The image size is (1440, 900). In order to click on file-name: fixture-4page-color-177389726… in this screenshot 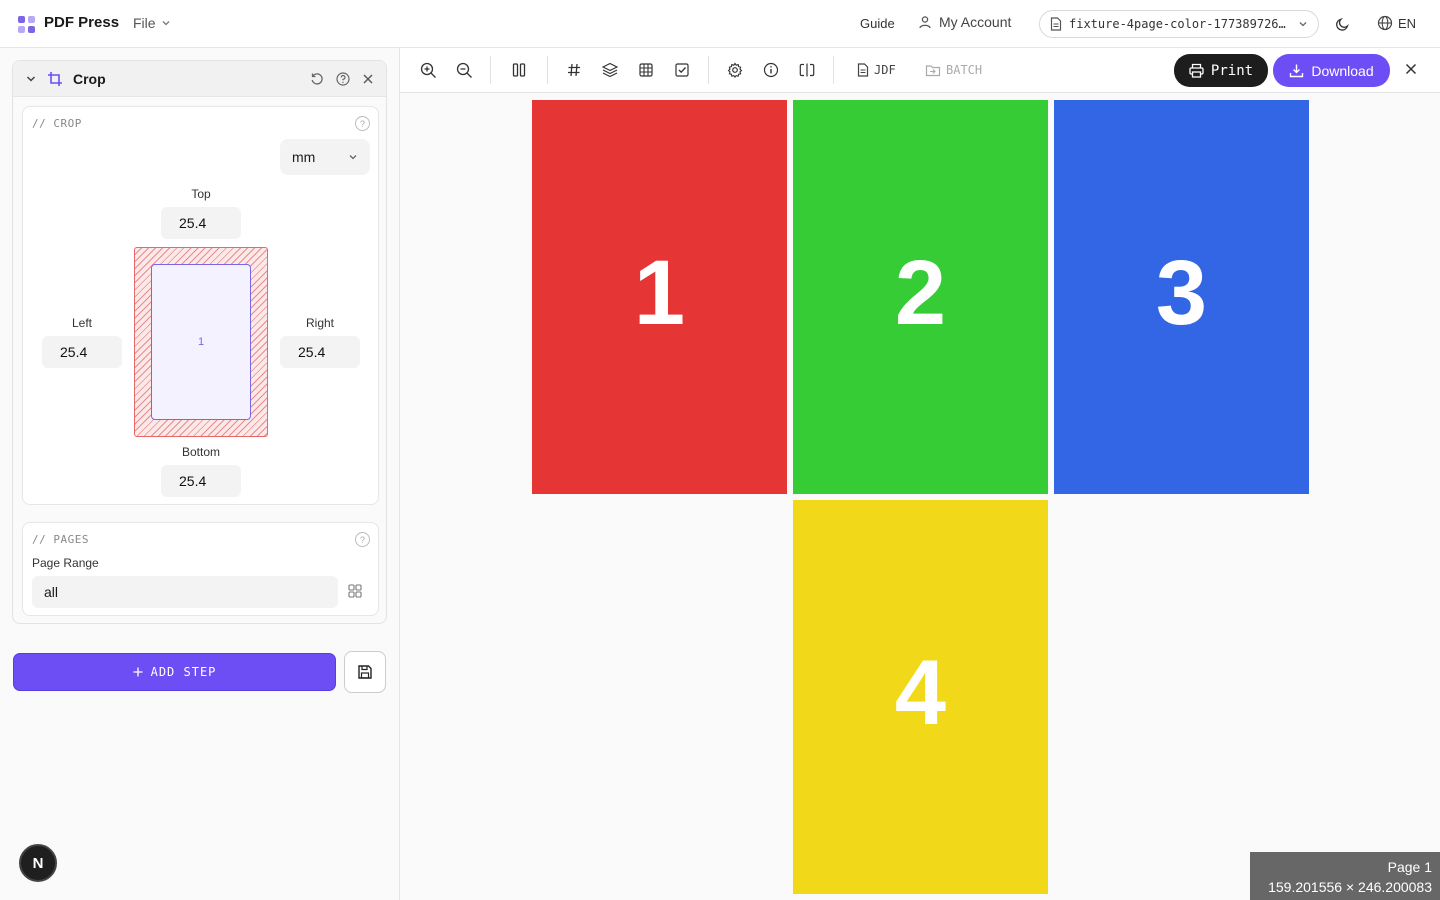, I will do `click(1177, 24)`.